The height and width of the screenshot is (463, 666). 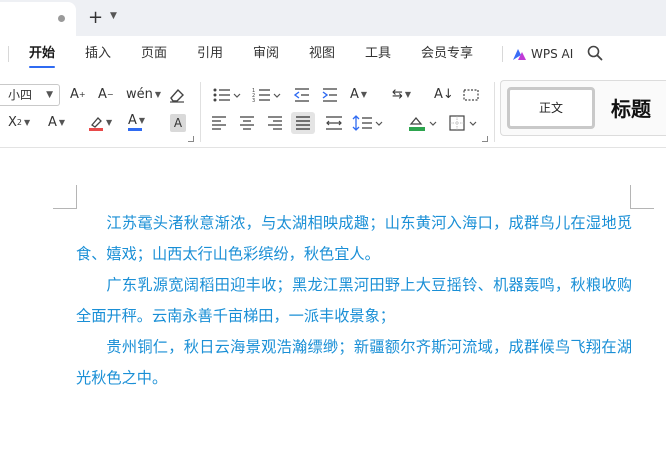 What do you see at coordinates (378, 54) in the screenshot?
I see `menu-tab-tools: 工具` at bounding box center [378, 54].